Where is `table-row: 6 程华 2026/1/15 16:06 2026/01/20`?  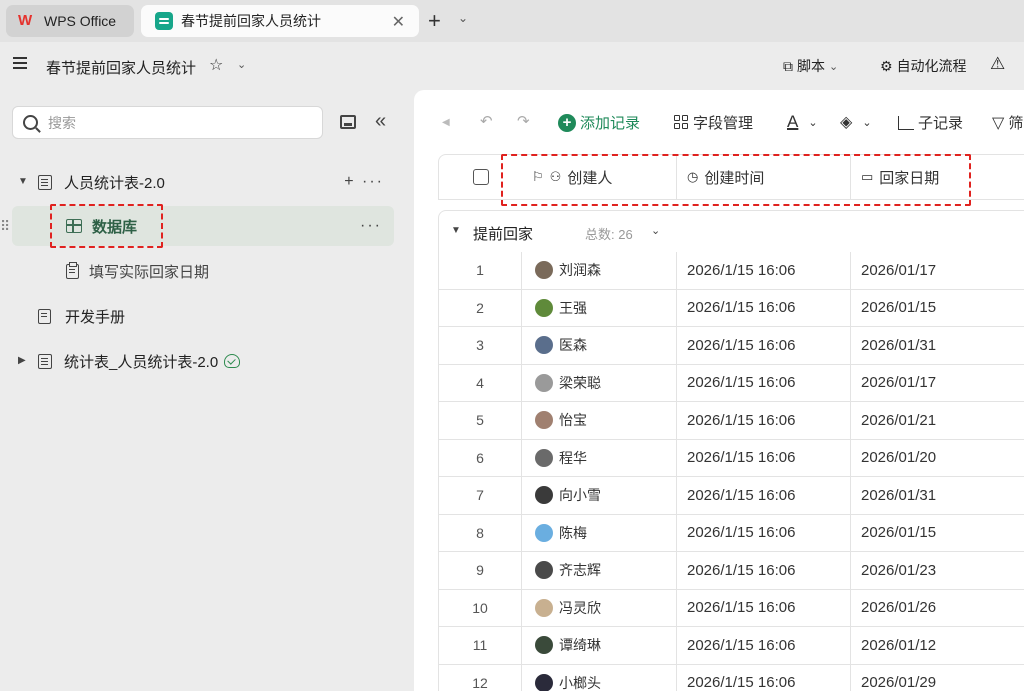 table-row: 6 程华 2026/1/15 16:06 2026/01/20 is located at coordinates (731, 458).